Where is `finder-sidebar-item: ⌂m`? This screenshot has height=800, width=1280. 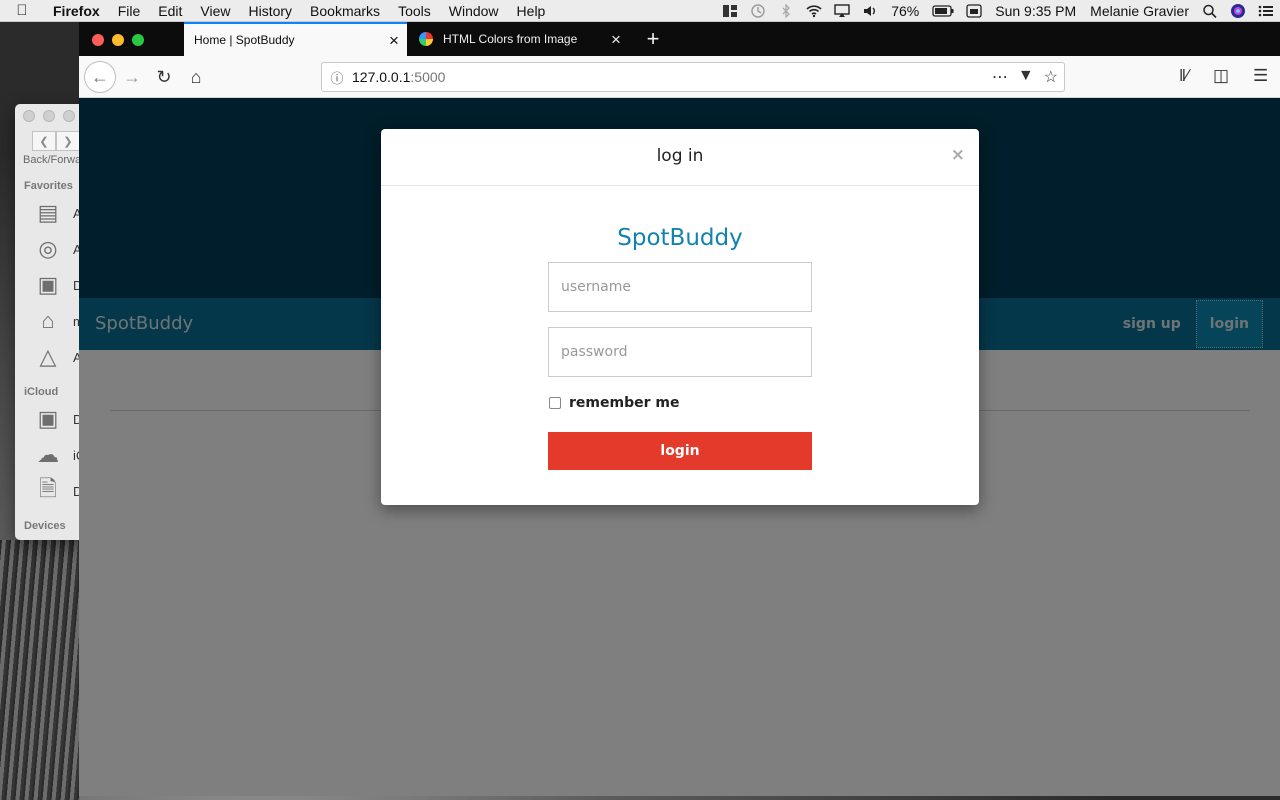 finder-sidebar-item: ⌂m is located at coordinates (57, 321).